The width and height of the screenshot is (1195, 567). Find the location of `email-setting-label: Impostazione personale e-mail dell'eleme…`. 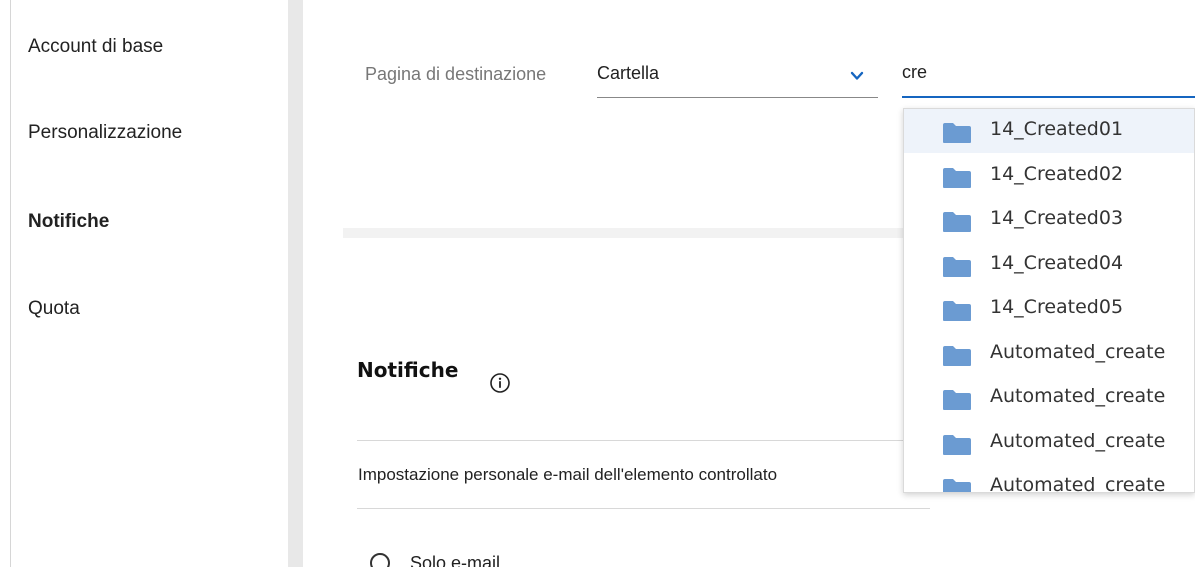

email-setting-label: Impostazione personale e-mail dell'eleme… is located at coordinates (568, 474).